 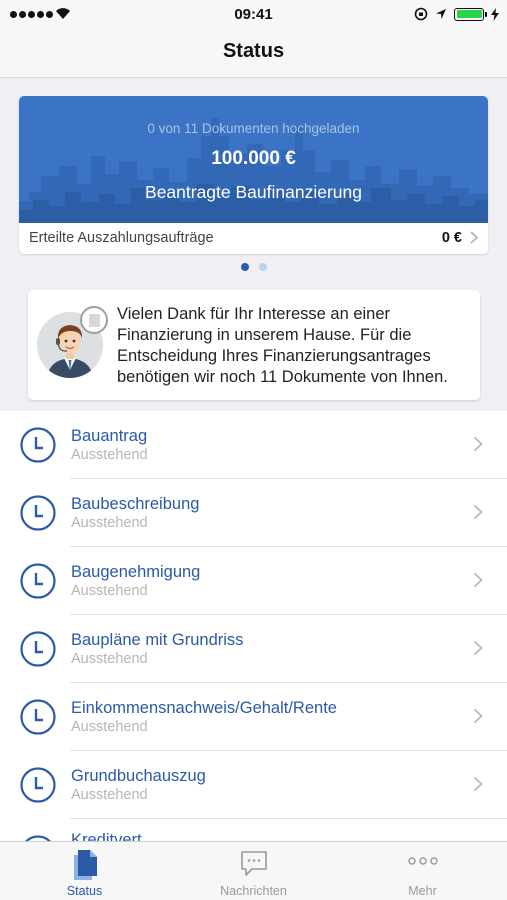 I want to click on tab-bar: Status Nachrichten Mehr, so click(x=253, y=870).